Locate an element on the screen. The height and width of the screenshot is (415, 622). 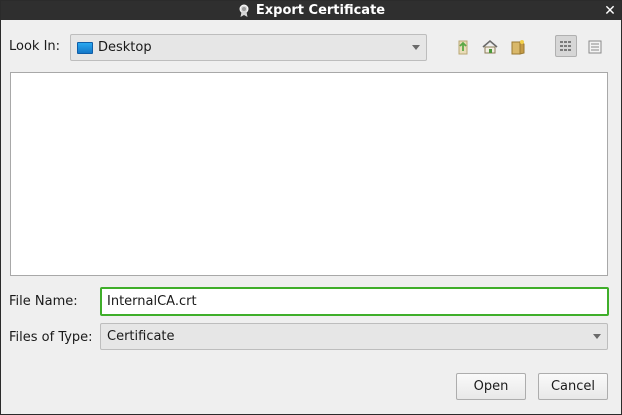
file-name-input: InternalCA.crt is located at coordinates (354, 301).